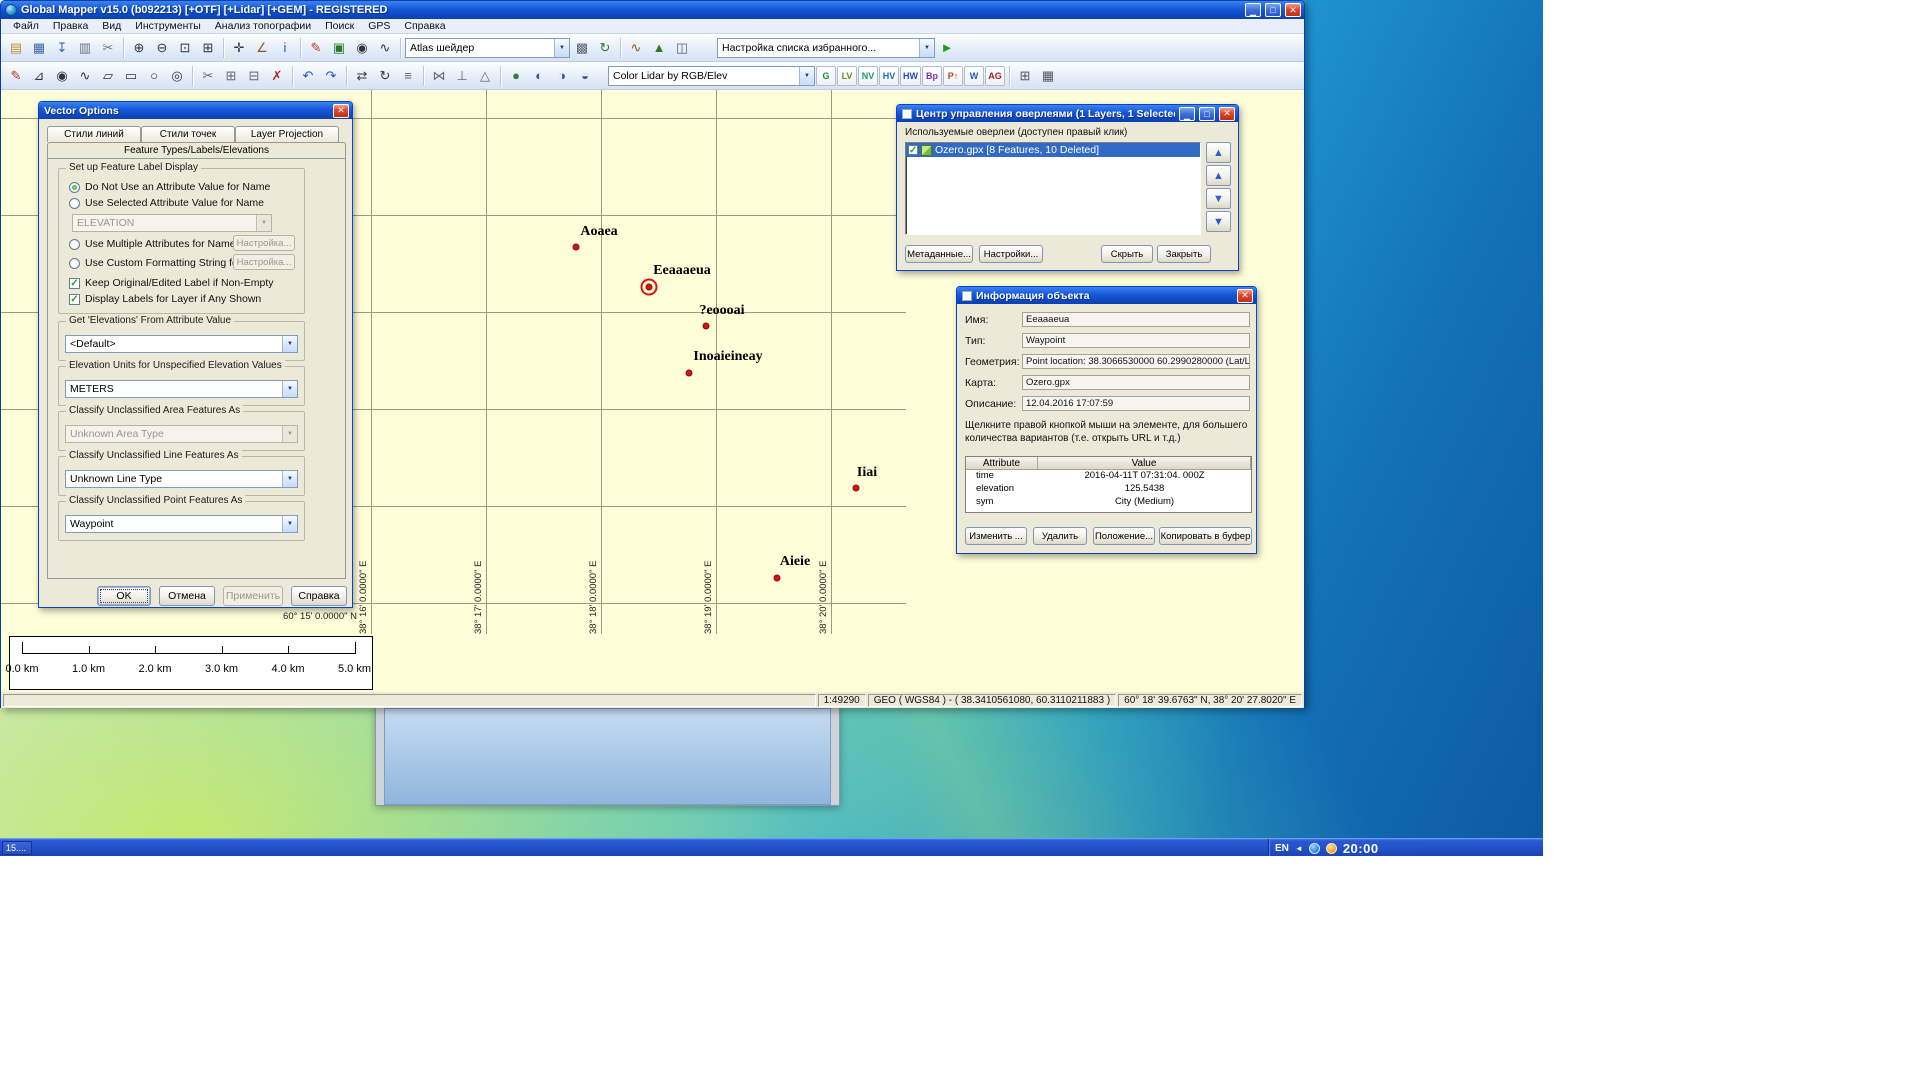 The width and height of the screenshot is (1920, 1080). I want to click on value-header: Value, so click(1144, 463).